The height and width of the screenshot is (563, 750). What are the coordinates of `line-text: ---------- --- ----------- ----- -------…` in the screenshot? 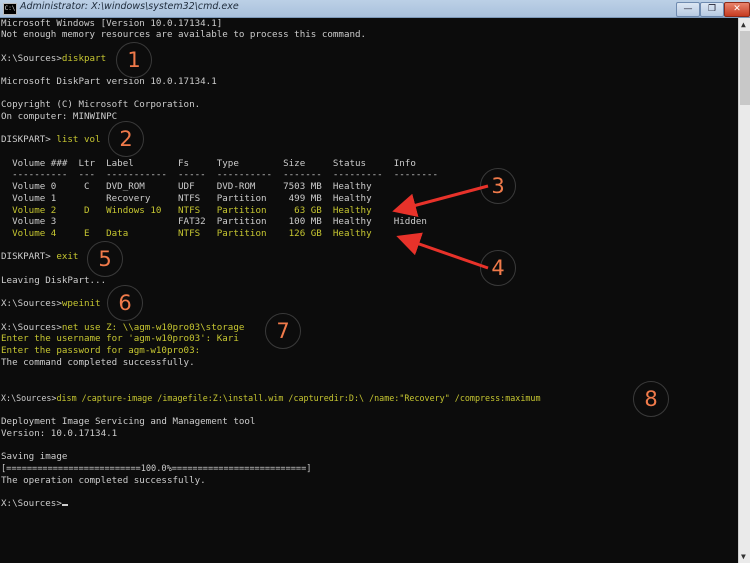 It's located at (219, 174).